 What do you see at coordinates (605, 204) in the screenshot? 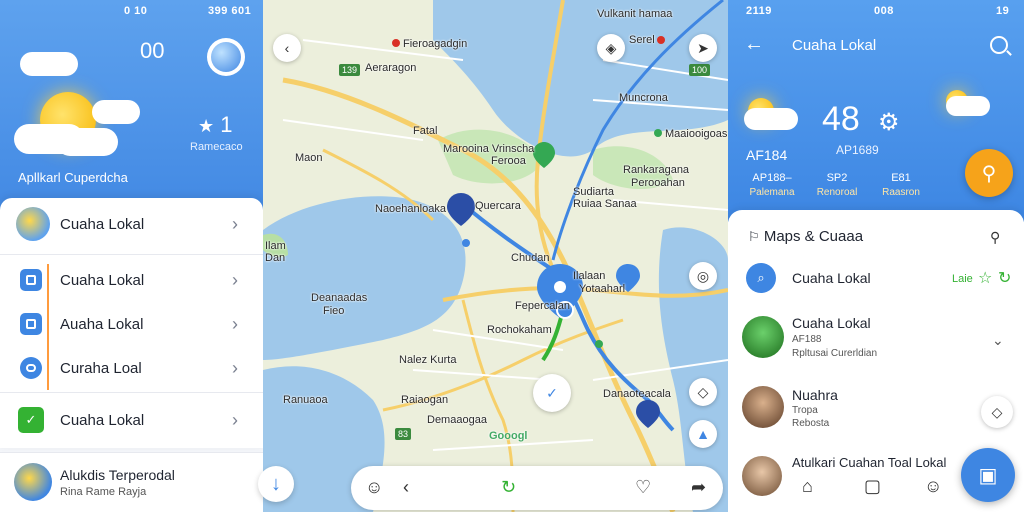
I see `map-label-ruiaa-sanaa: Ruiaa Sanaa` at bounding box center [605, 204].